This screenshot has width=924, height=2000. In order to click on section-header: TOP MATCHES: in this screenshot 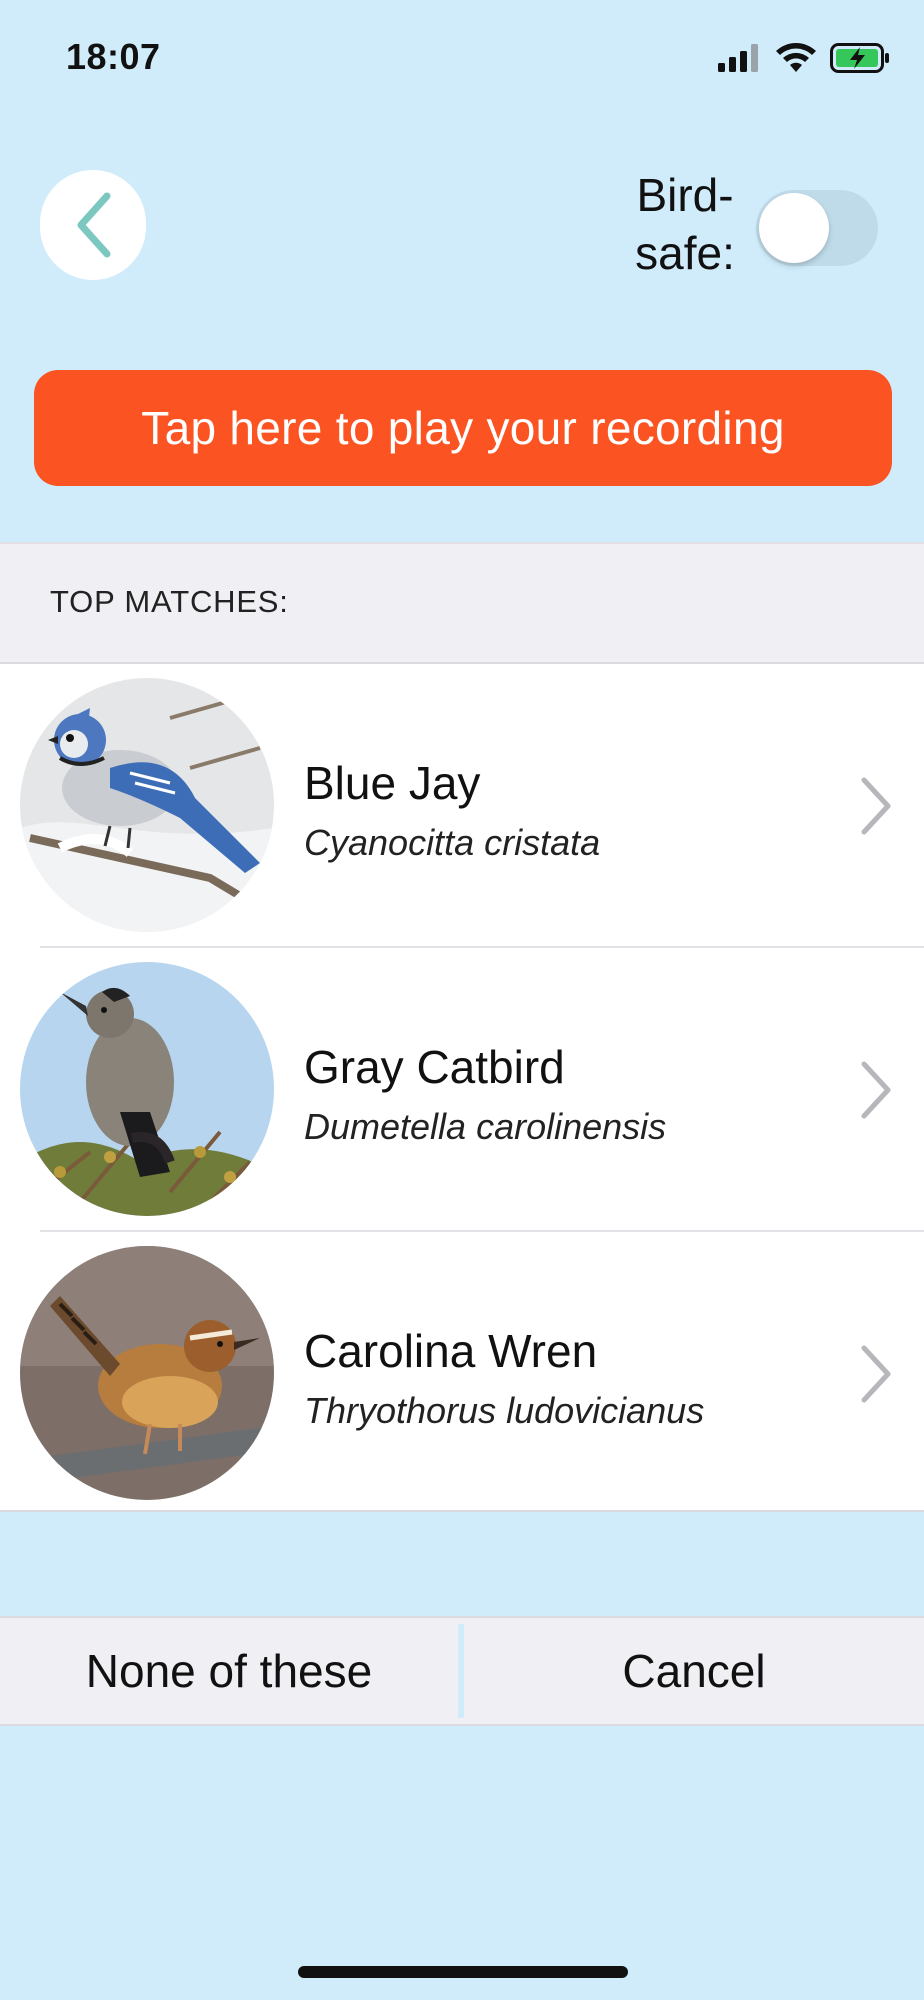, I will do `click(462, 603)`.